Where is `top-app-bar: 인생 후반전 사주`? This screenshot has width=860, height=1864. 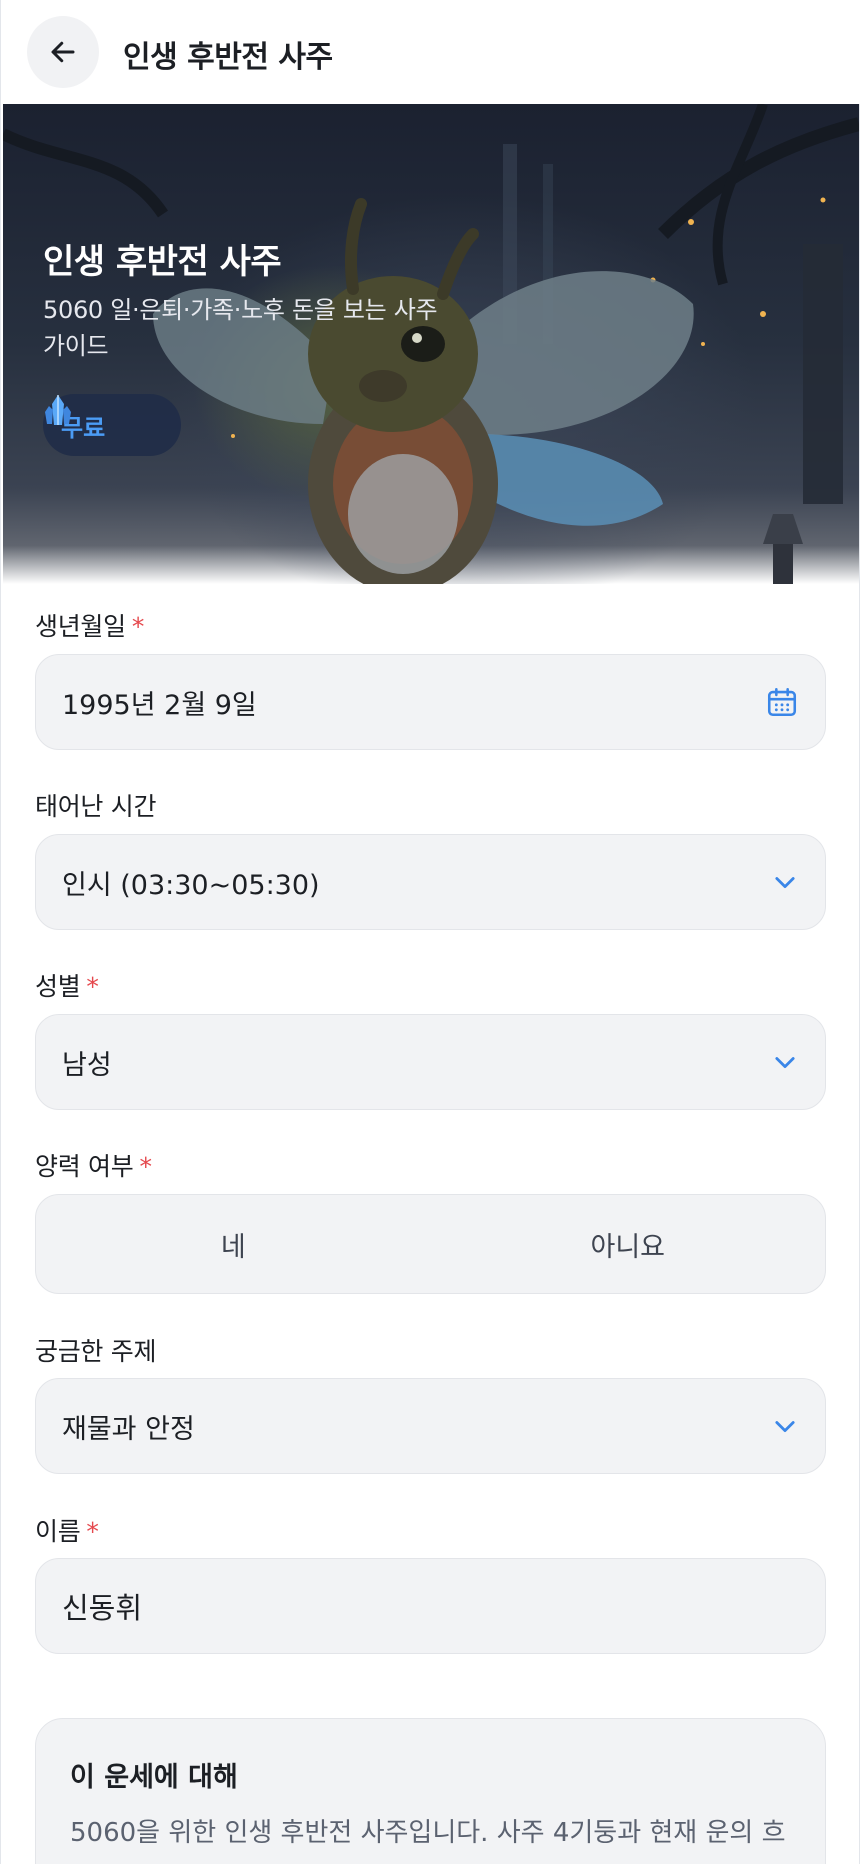 top-app-bar: 인생 후반전 사주 is located at coordinates (430, 52).